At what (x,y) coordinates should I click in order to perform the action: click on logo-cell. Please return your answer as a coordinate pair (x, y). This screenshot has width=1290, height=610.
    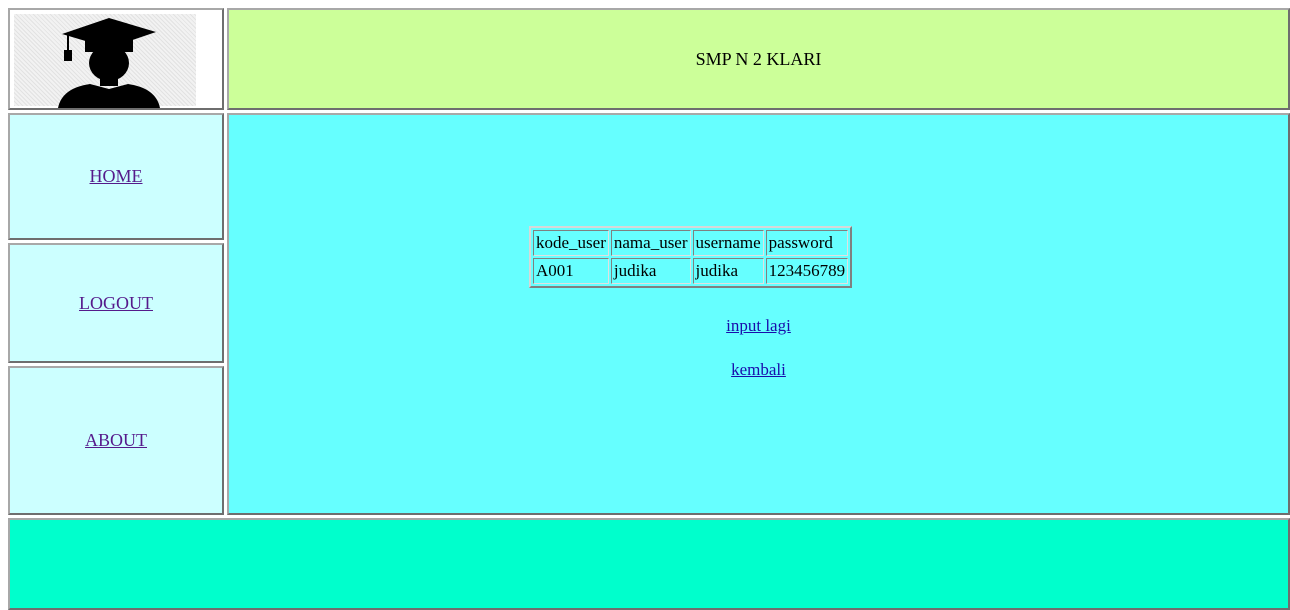
    Looking at the image, I should click on (116, 59).